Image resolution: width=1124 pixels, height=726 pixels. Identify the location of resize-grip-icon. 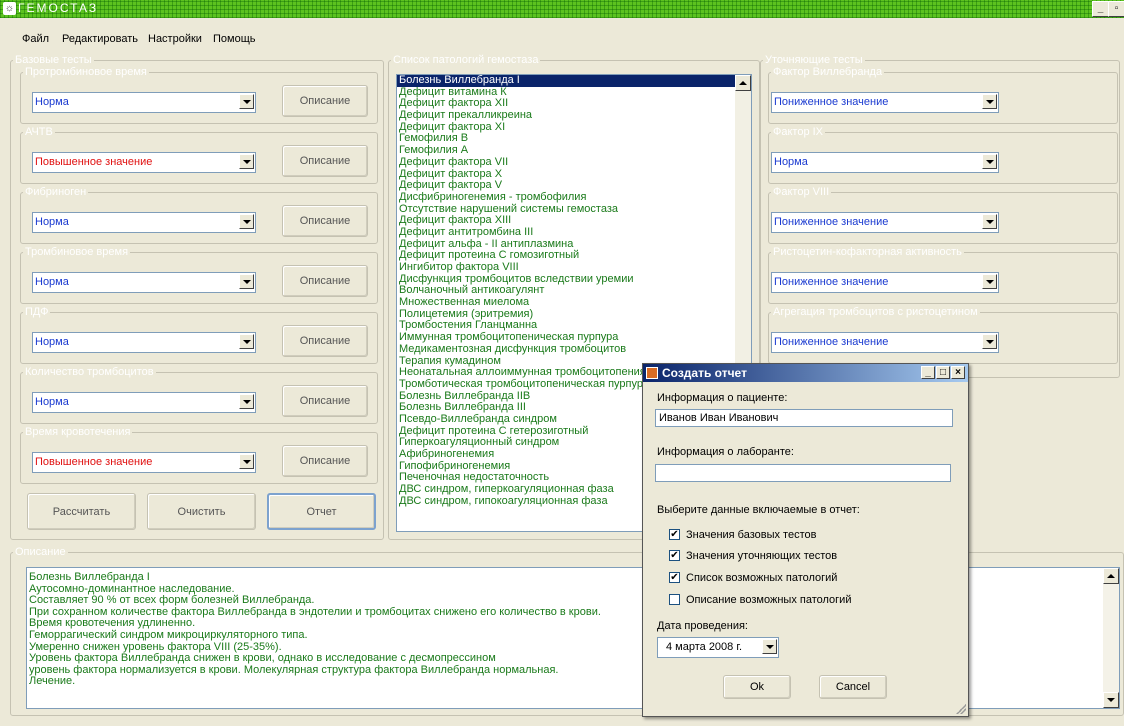
(961, 709).